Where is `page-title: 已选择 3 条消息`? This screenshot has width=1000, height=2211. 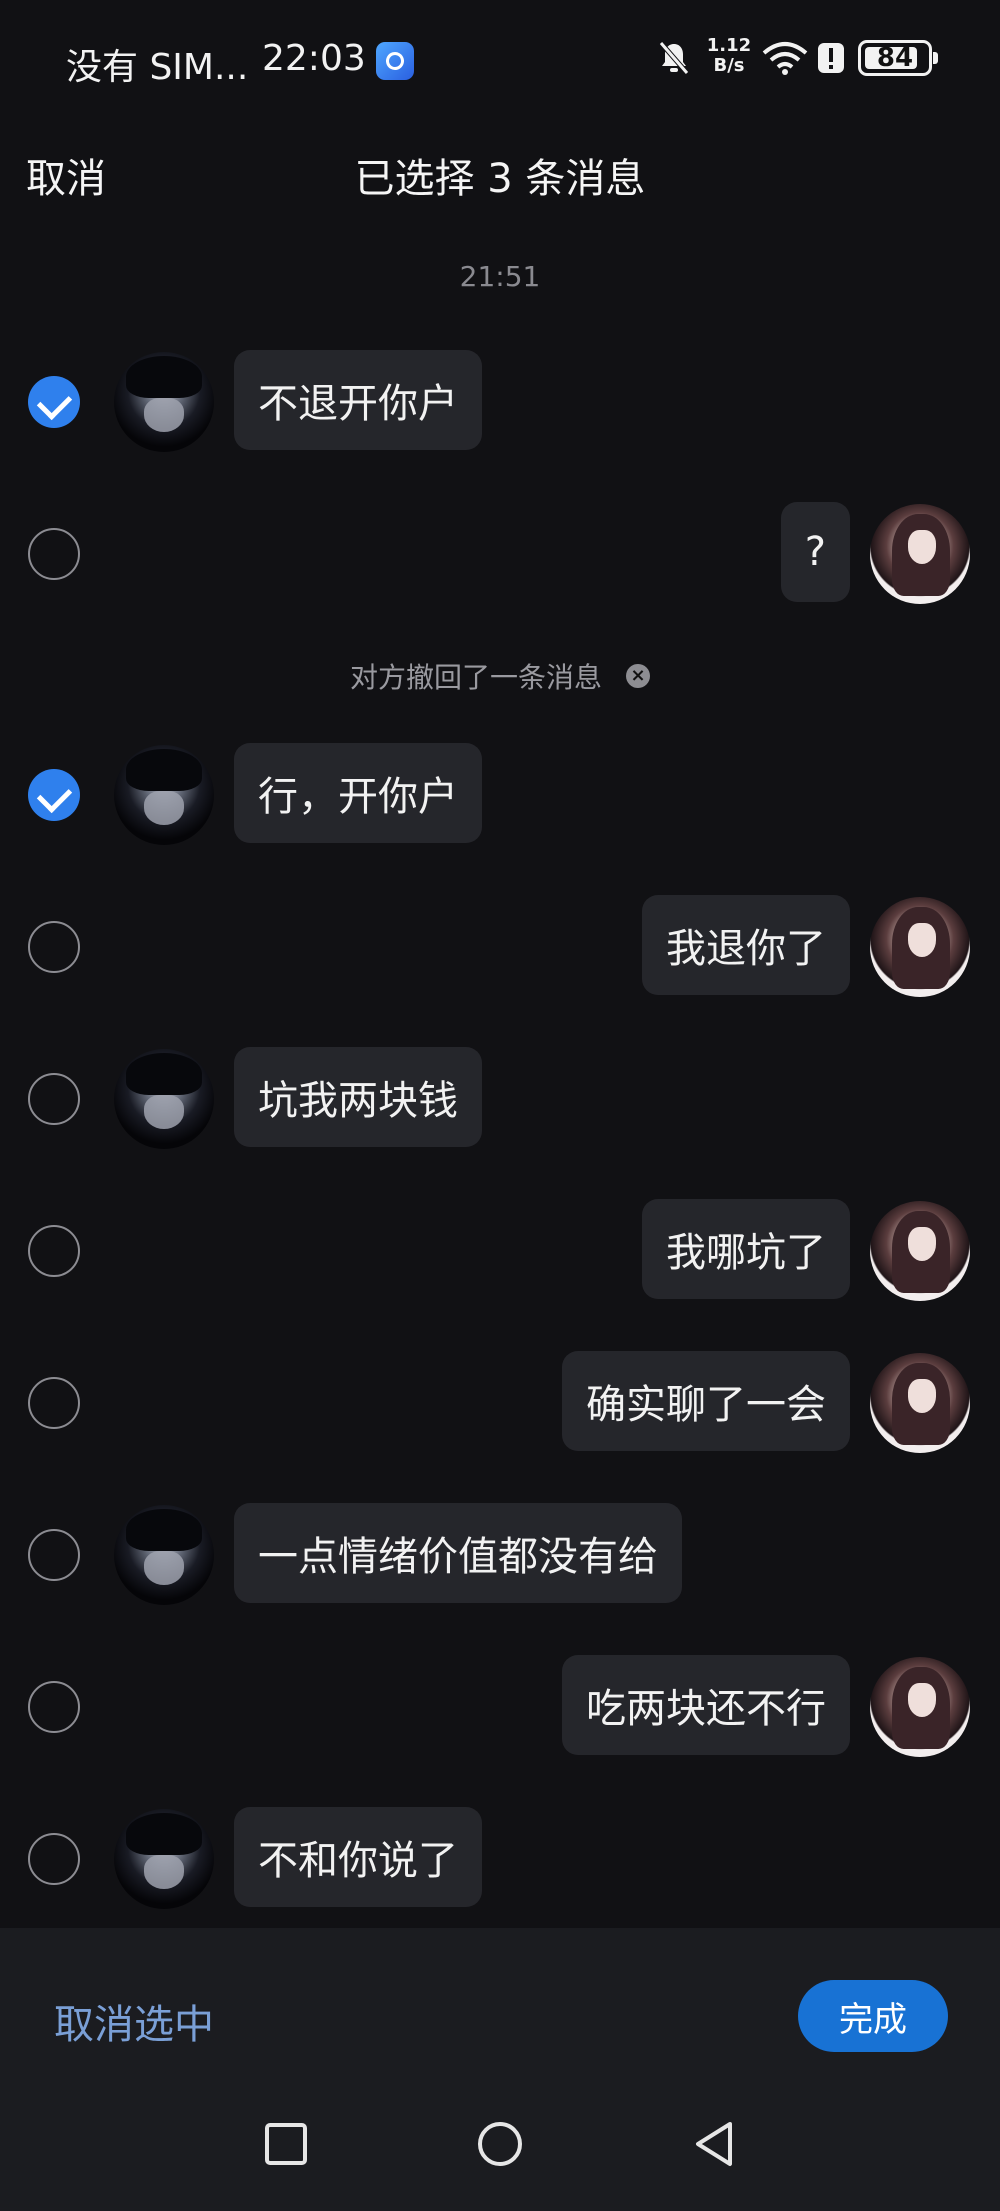 page-title: 已选择 3 条消息 is located at coordinates (500, 179).